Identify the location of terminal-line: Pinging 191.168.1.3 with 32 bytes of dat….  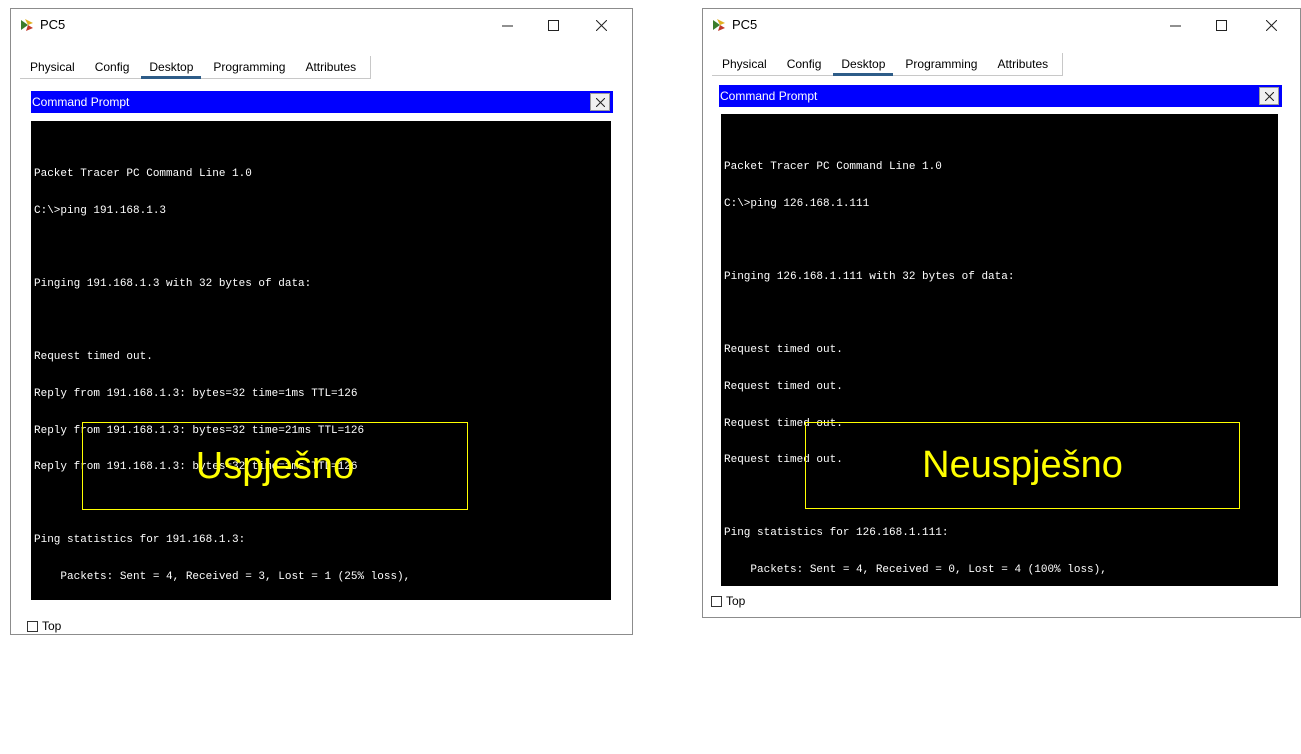
(173, 284).